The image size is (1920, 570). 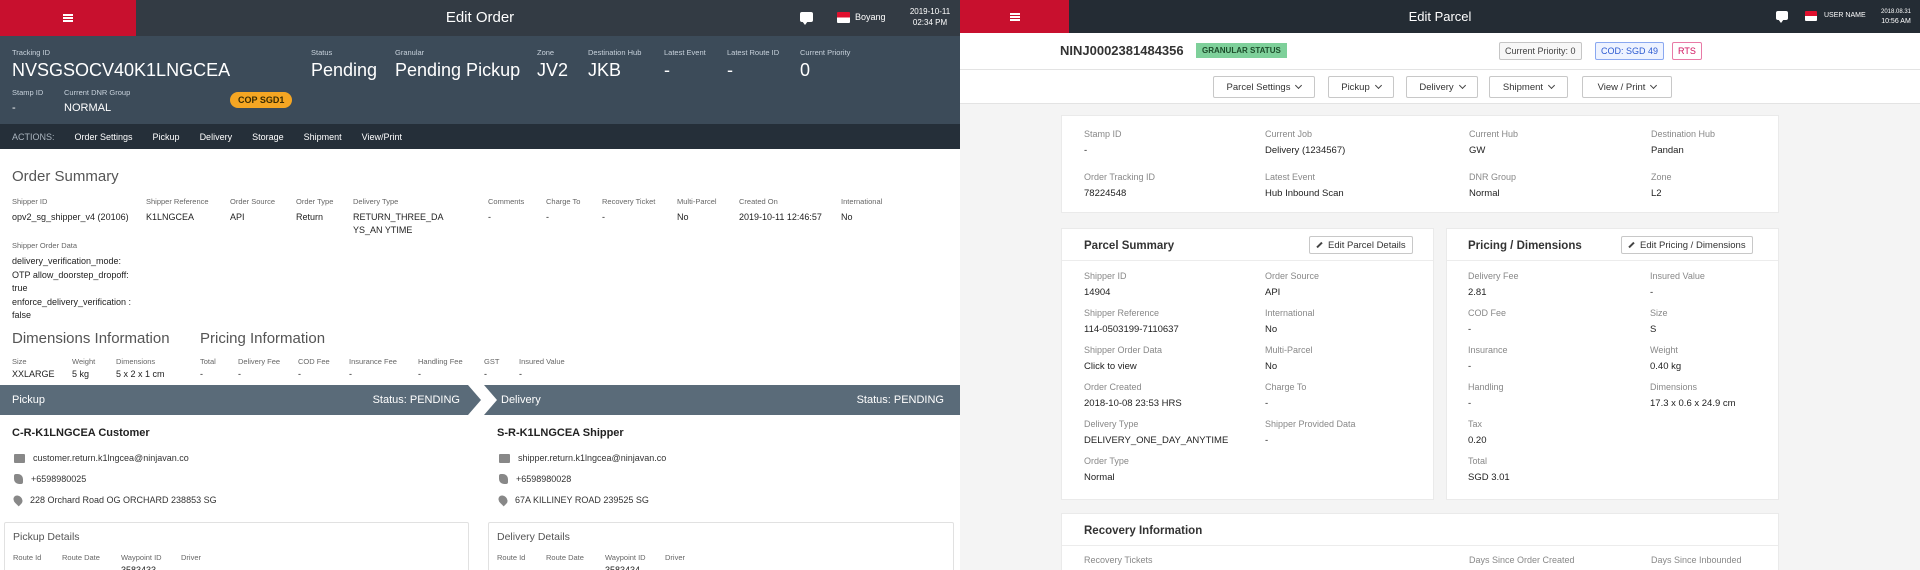 I want to click on button-label: Shipment, so click(x=1523, y=87).